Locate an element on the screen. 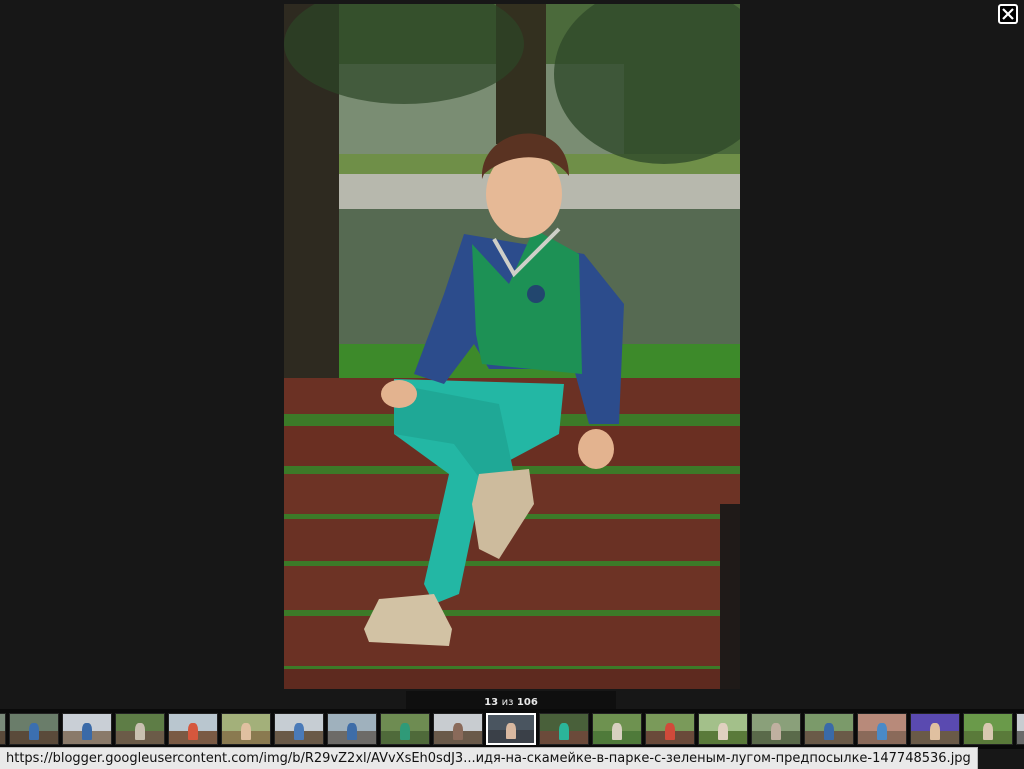 The image size is (1024, 769). close-icon is located at coordinates (1008, 14).